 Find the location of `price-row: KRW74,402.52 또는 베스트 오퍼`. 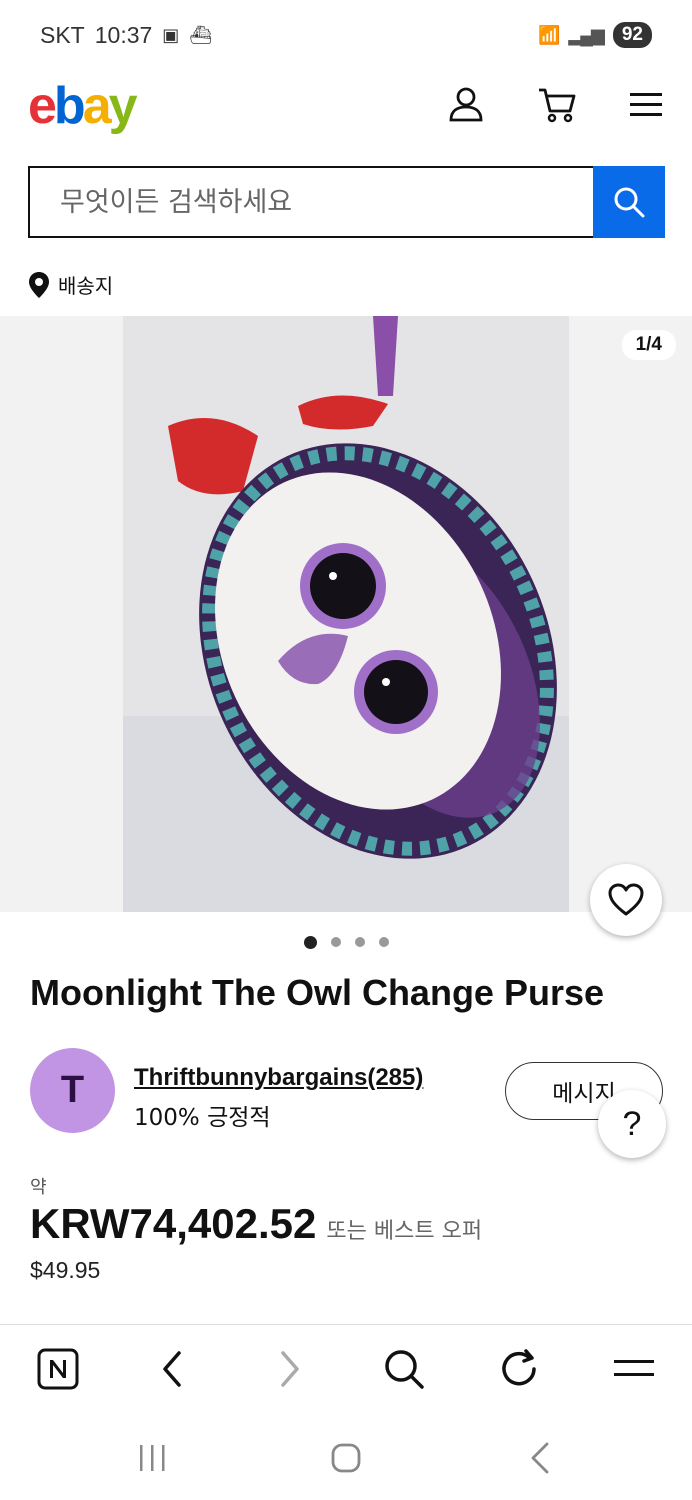

price-row: KRW74,402.52 또는 베스트 오퍼 is located at coordinates (256, 1224).